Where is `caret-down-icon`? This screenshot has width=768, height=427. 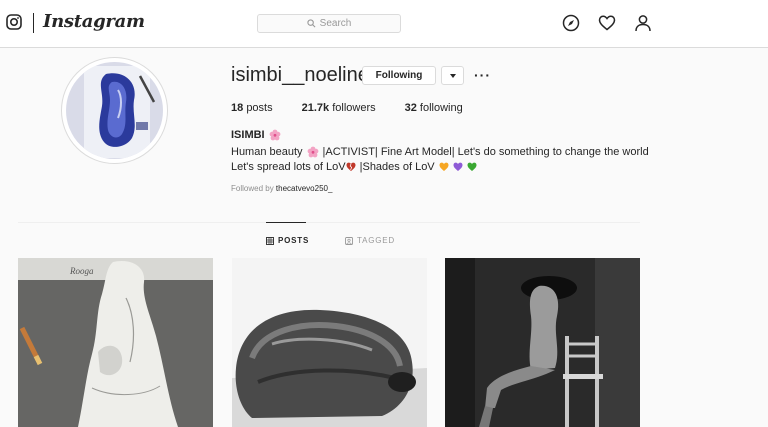 caret-down-icon is located at coordinates (452, 75).